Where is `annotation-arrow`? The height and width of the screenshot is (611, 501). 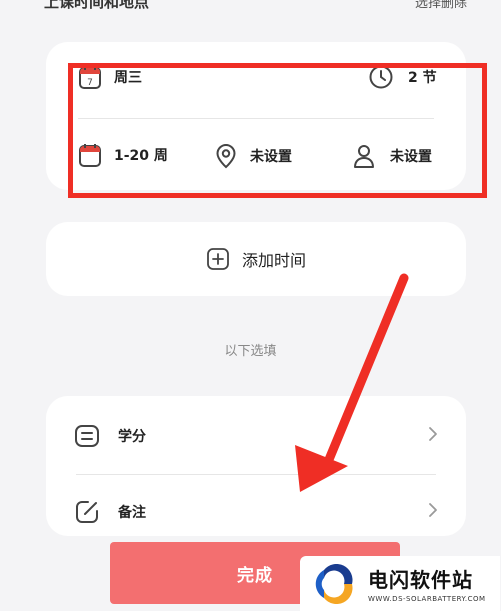
annotation-arrow is located at coordinates (352, 382).